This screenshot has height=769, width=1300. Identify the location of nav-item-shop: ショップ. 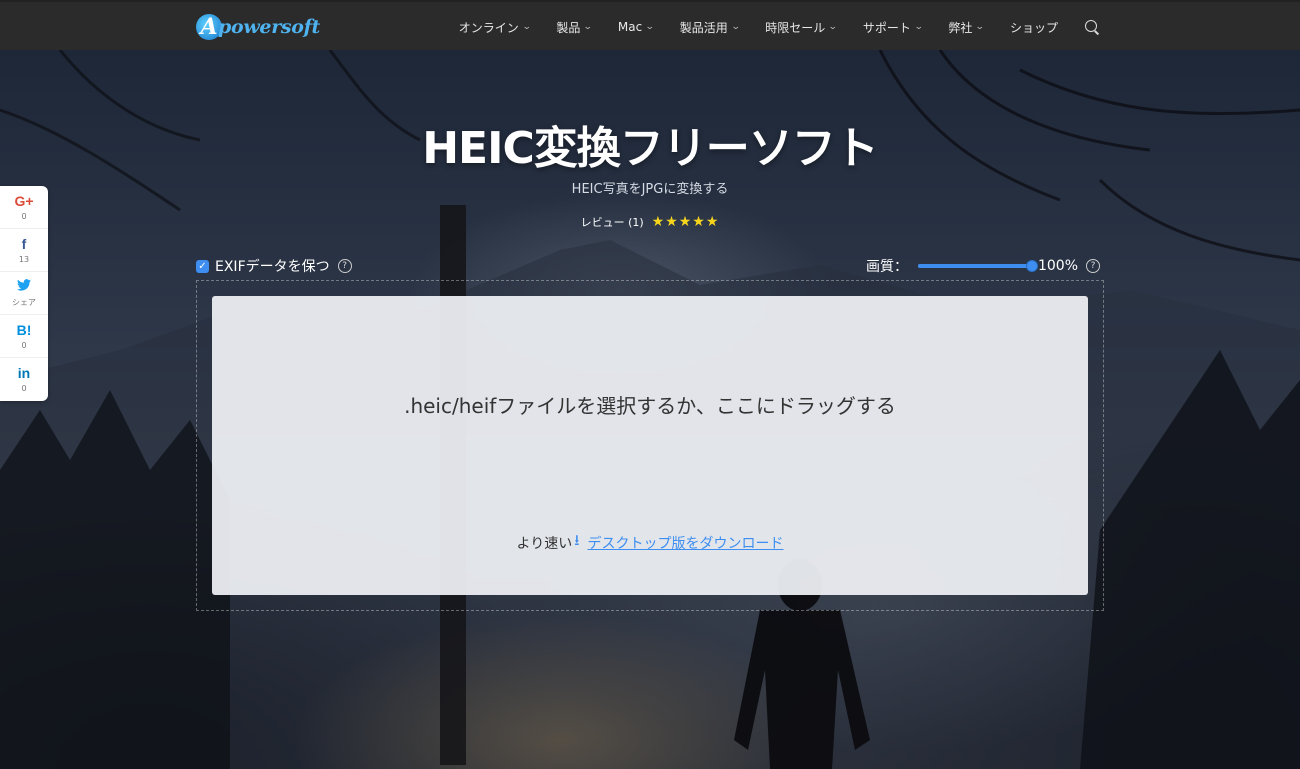
(1034, 27).